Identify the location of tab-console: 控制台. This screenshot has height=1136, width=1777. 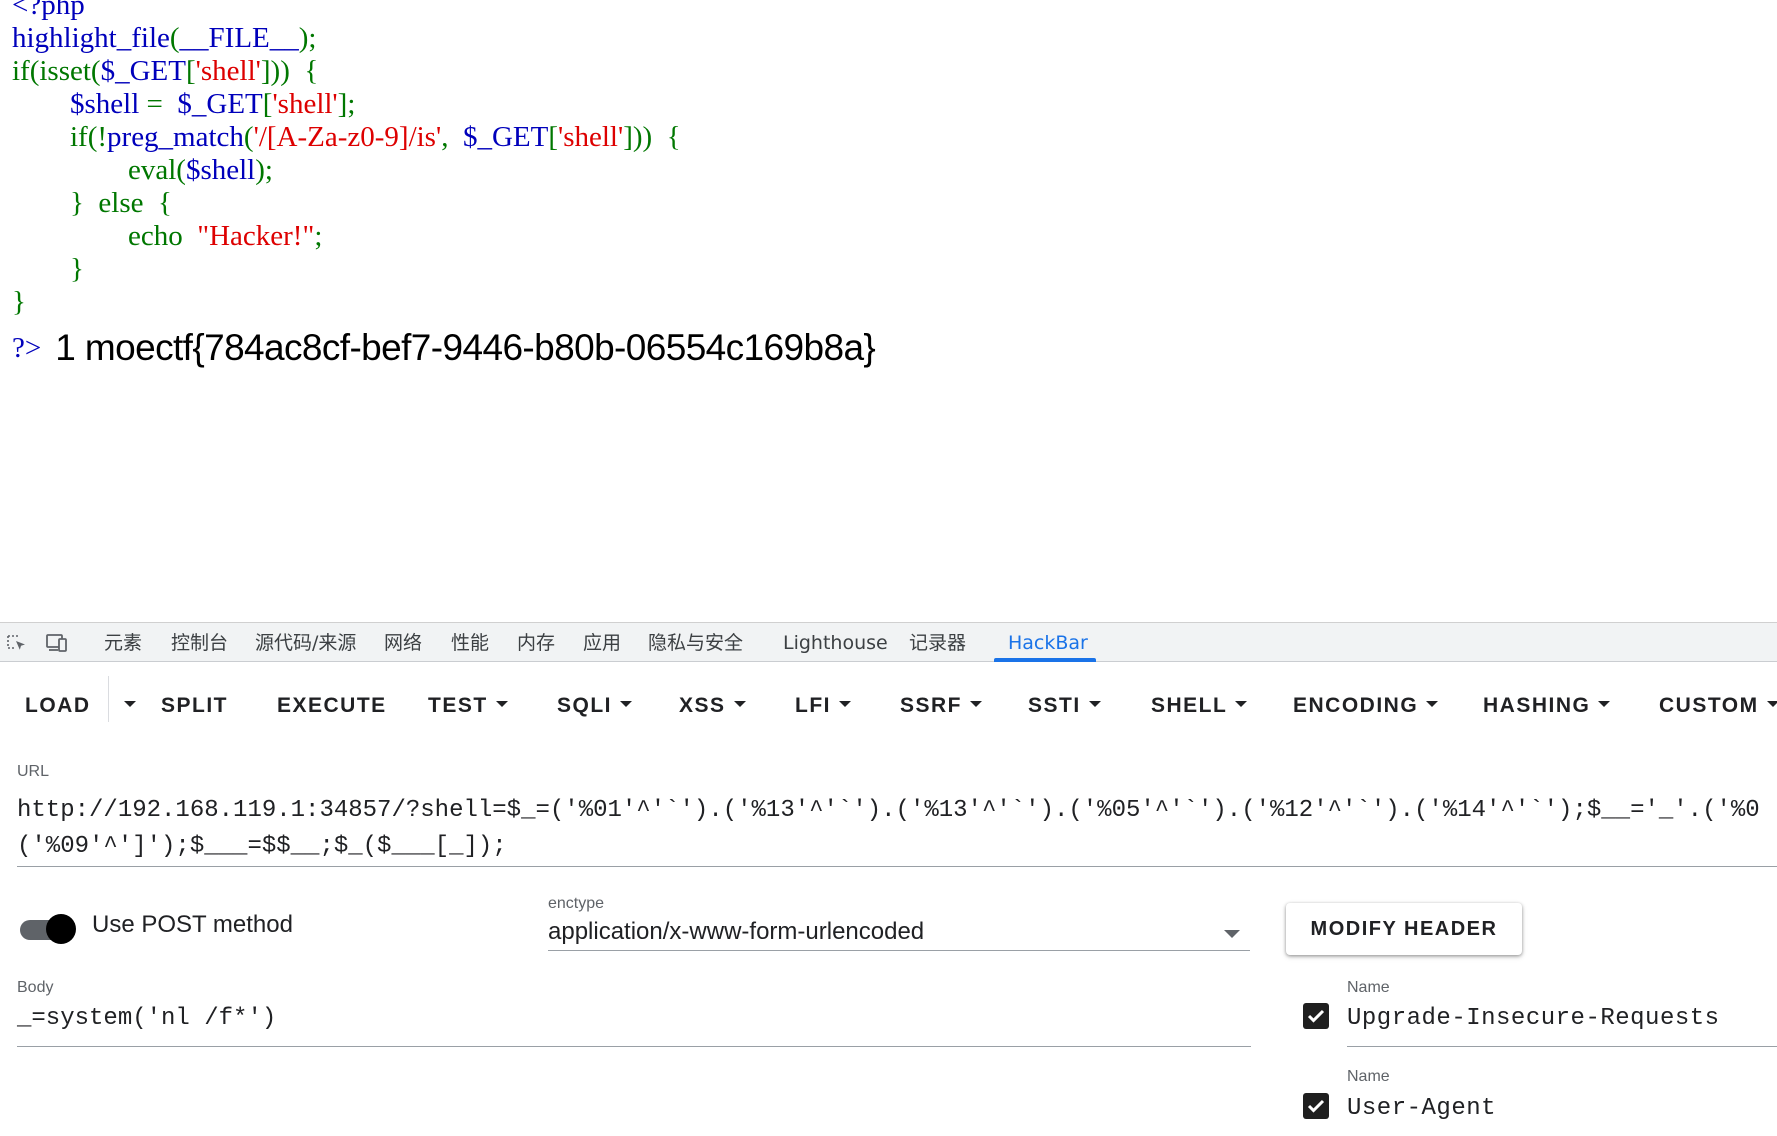
(199, 642).